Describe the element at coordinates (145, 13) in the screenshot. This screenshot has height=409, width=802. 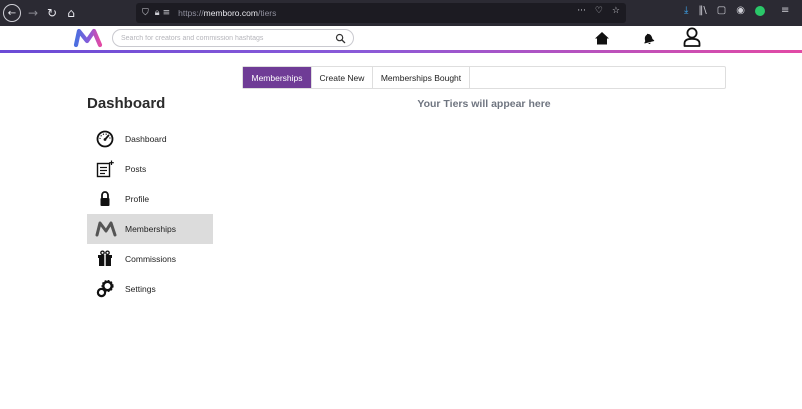
I see `shield-icon: ⛉` at that location.